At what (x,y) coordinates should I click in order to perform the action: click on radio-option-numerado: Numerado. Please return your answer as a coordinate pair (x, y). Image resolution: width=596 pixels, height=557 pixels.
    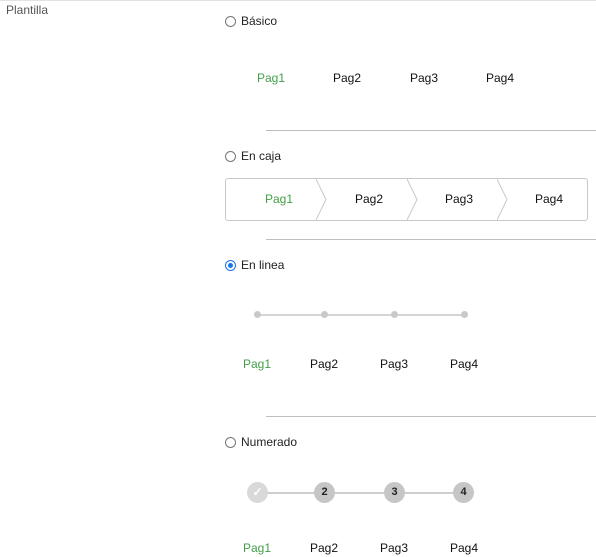
    Looking at the image, I should click on (261, 442).